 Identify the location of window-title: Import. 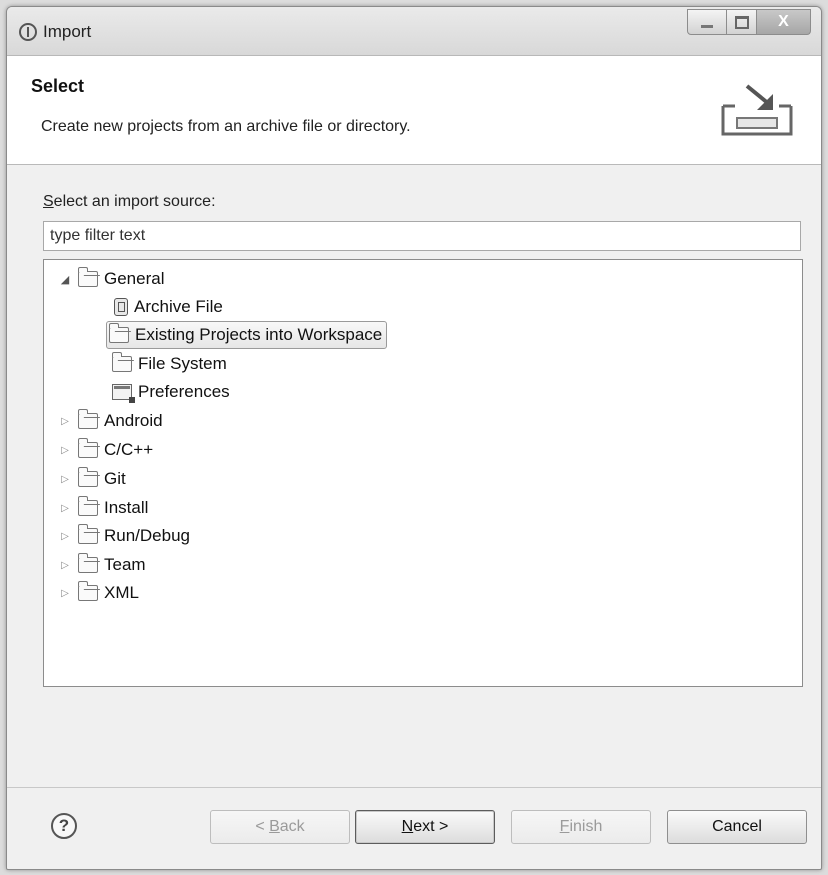
(67, 31).